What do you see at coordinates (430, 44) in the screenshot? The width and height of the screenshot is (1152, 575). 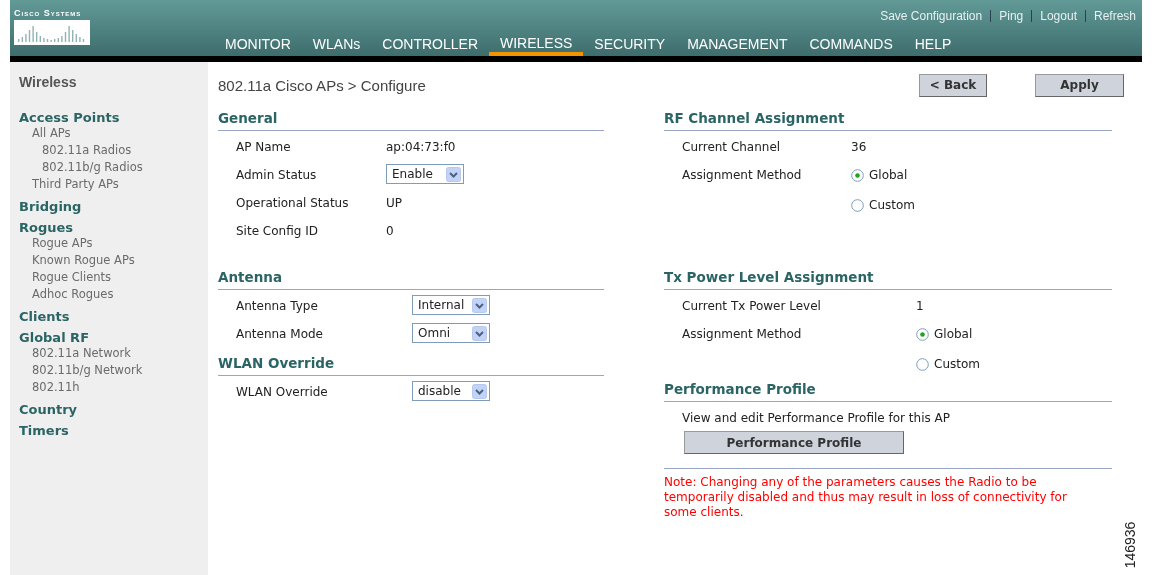 I see `nav-tab: CONTROLLER` at bounding box center [430, 44].